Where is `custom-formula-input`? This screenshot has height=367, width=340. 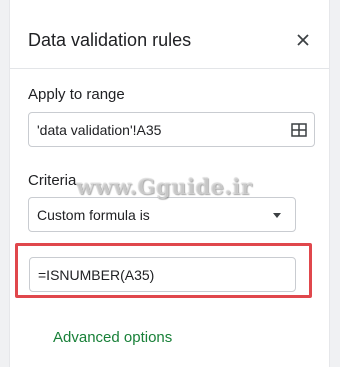 custom-formula-input is located at coordinates (162, 274).